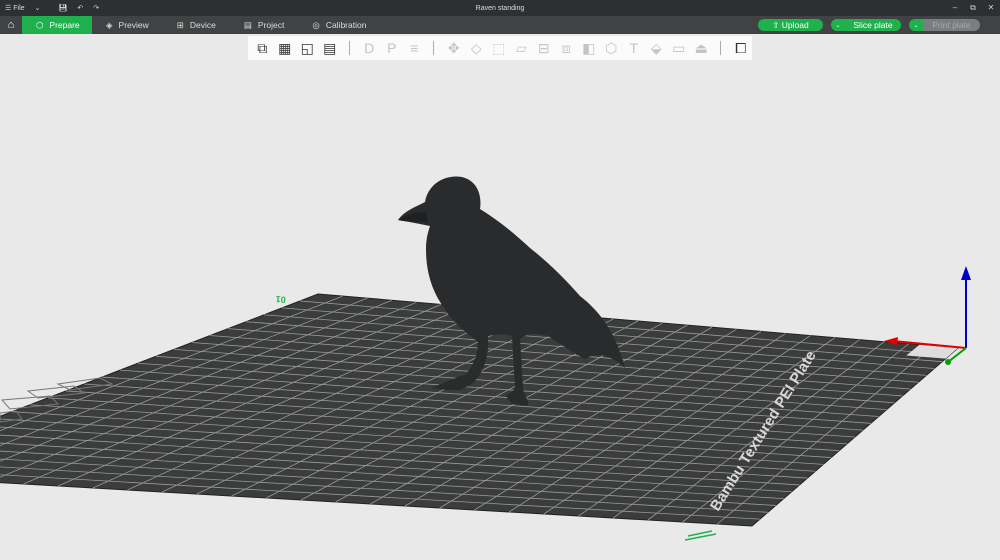 This screenshot has width=1000, height=560. Describe the element at coordinates (991, 8) in the screenshot. I see `close-icon: ✕` at that location.